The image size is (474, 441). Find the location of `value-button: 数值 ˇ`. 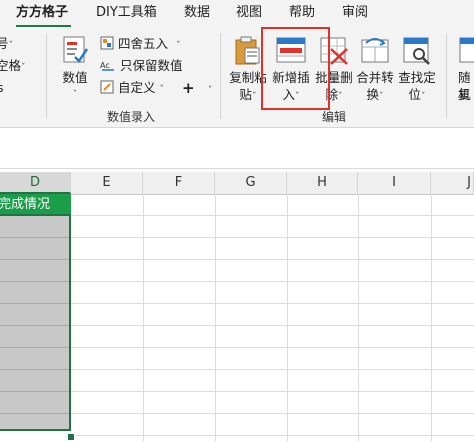

value-button: 数值 ˇ is located at coordinates (75, 66).